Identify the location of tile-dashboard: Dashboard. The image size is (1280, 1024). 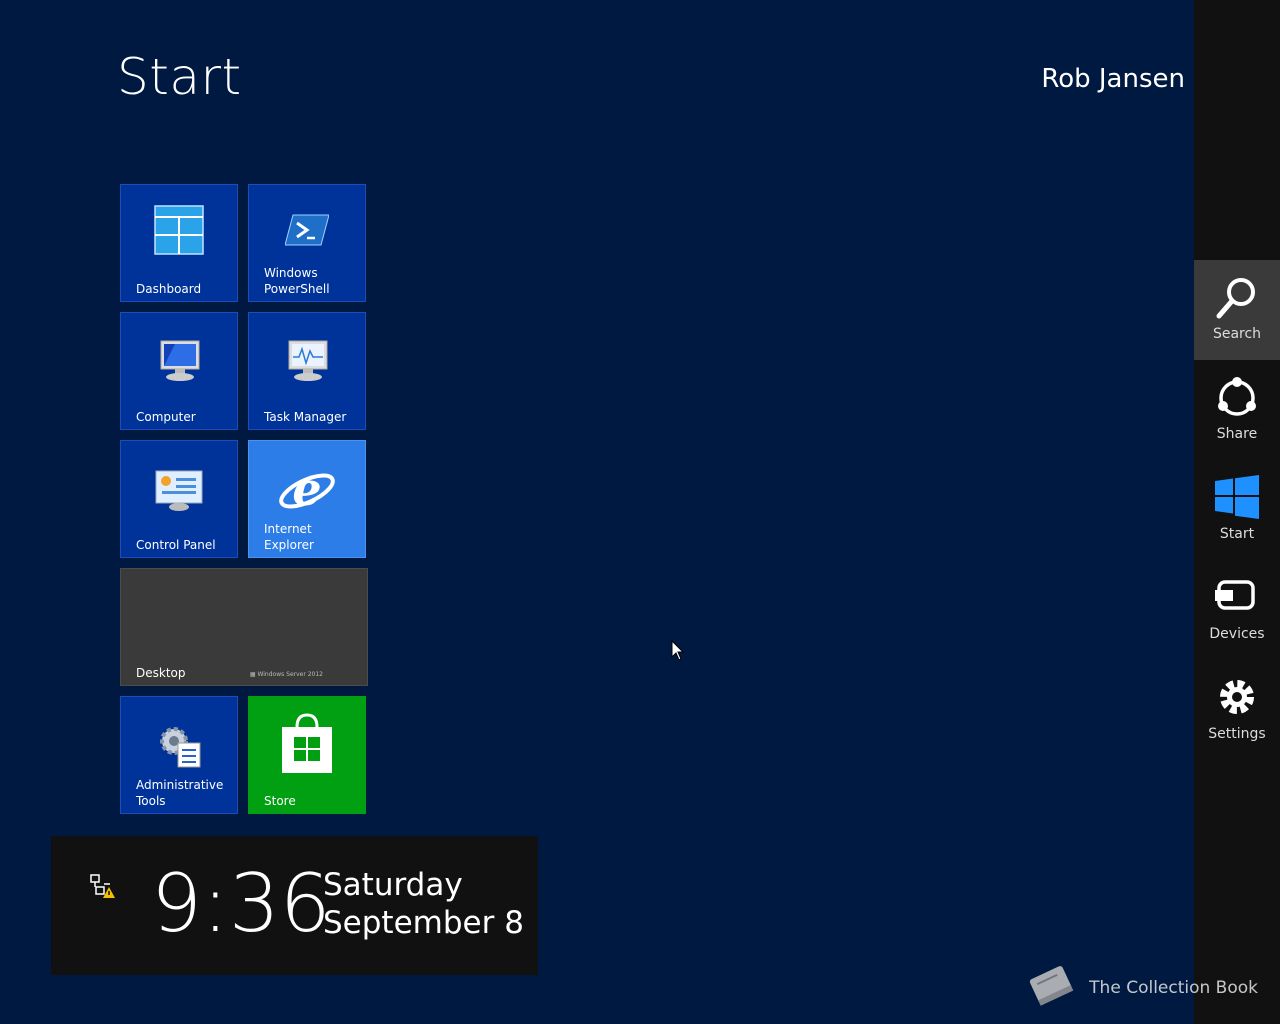
(179, 243).